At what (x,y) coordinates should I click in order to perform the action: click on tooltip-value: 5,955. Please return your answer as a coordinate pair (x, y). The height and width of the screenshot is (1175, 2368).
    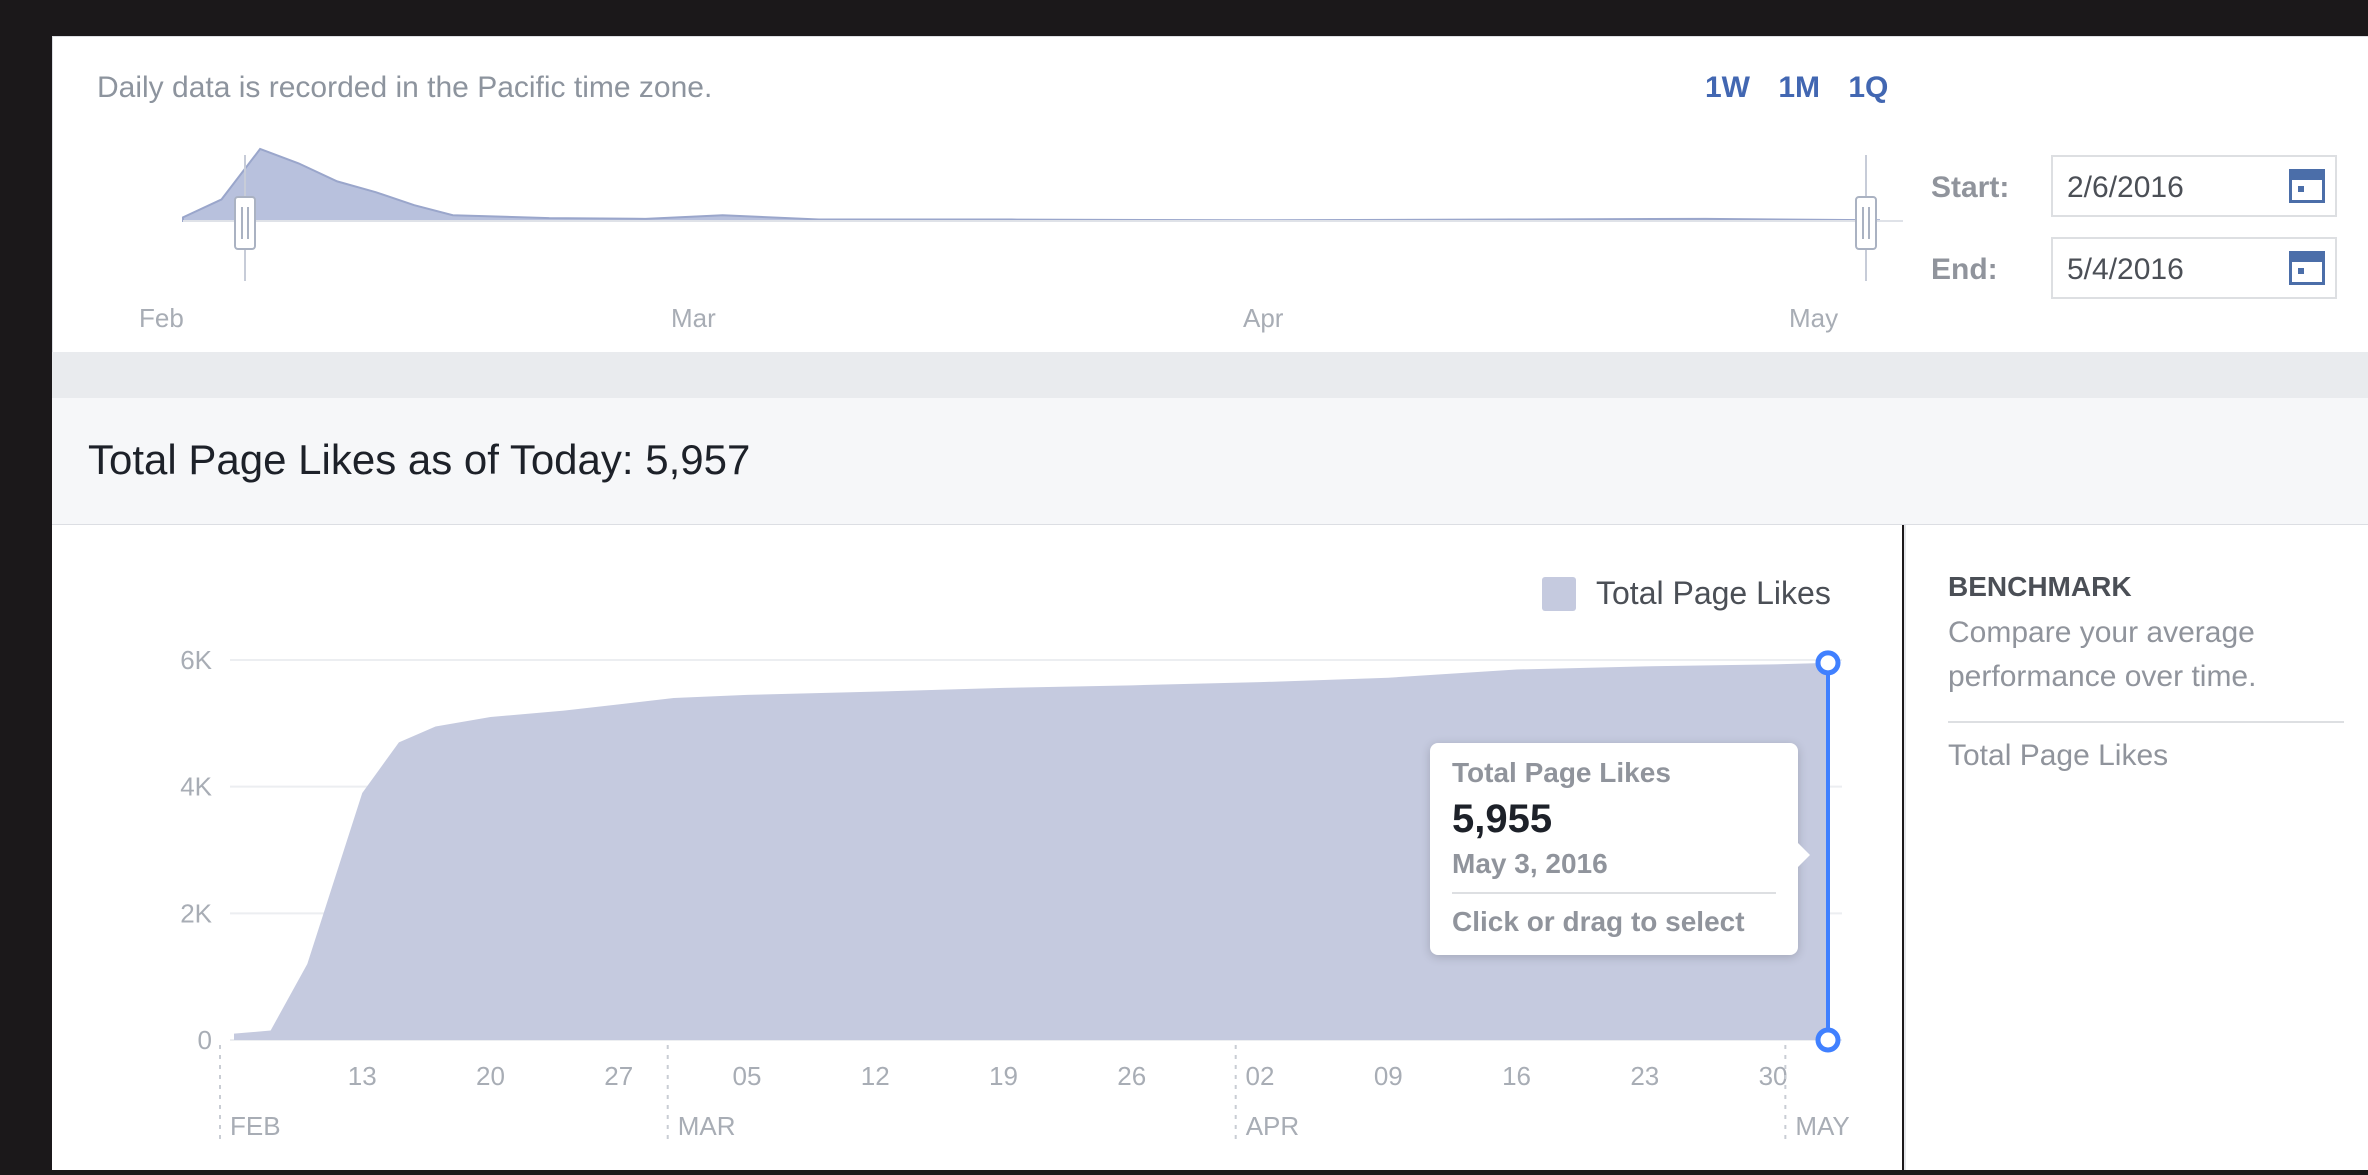
    Looking at the image, I should click on (1502, 819).